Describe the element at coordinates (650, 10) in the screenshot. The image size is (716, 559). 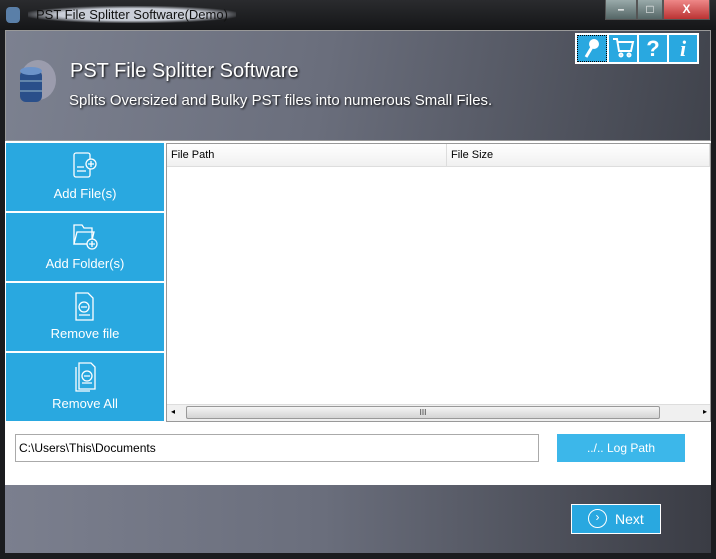
I see `maximize-button: □` at that location.